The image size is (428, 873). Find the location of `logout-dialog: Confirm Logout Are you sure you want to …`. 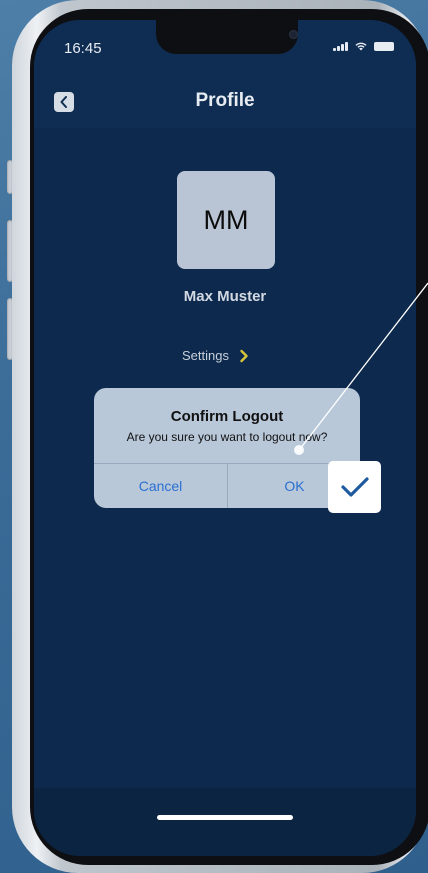

logout-dialog: Confirm Logout Are you sure you want to … is located at coordinates (227, 448).